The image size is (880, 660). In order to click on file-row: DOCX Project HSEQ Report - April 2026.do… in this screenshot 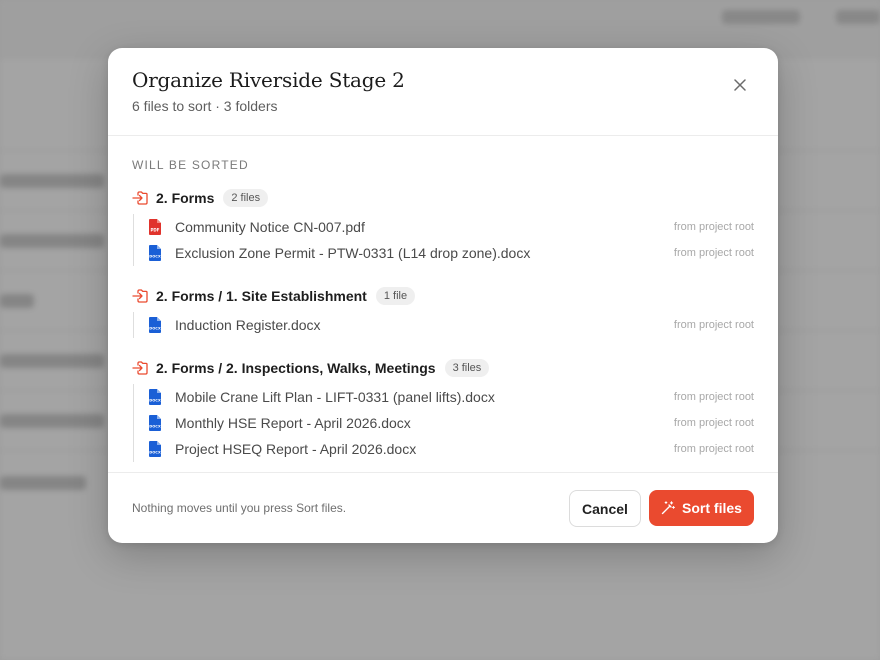, I will do `click(451, 449)`.